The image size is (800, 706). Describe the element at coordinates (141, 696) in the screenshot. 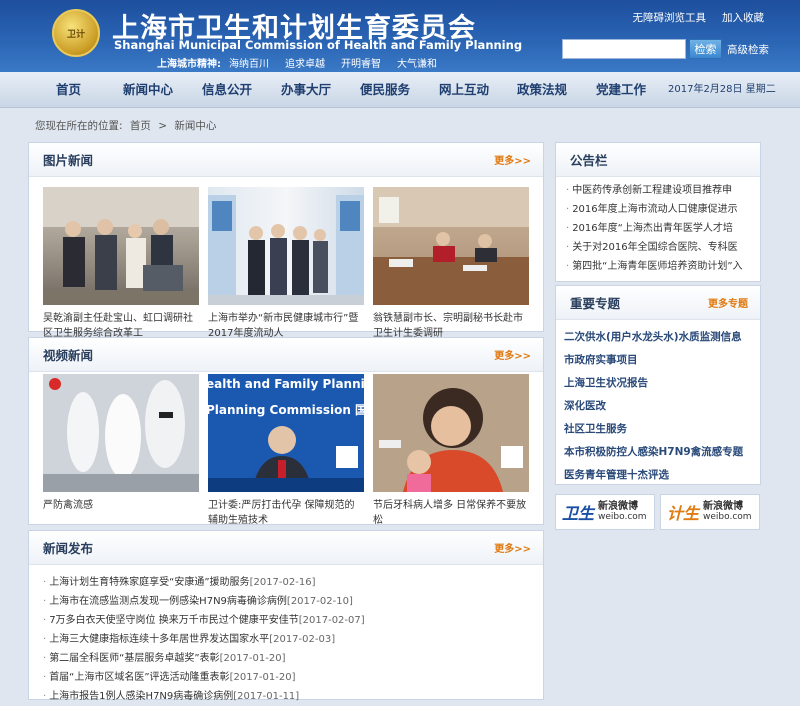

I see `news-title: 上海市报告1例人感染H7N9病毒确诊病例` at that location.